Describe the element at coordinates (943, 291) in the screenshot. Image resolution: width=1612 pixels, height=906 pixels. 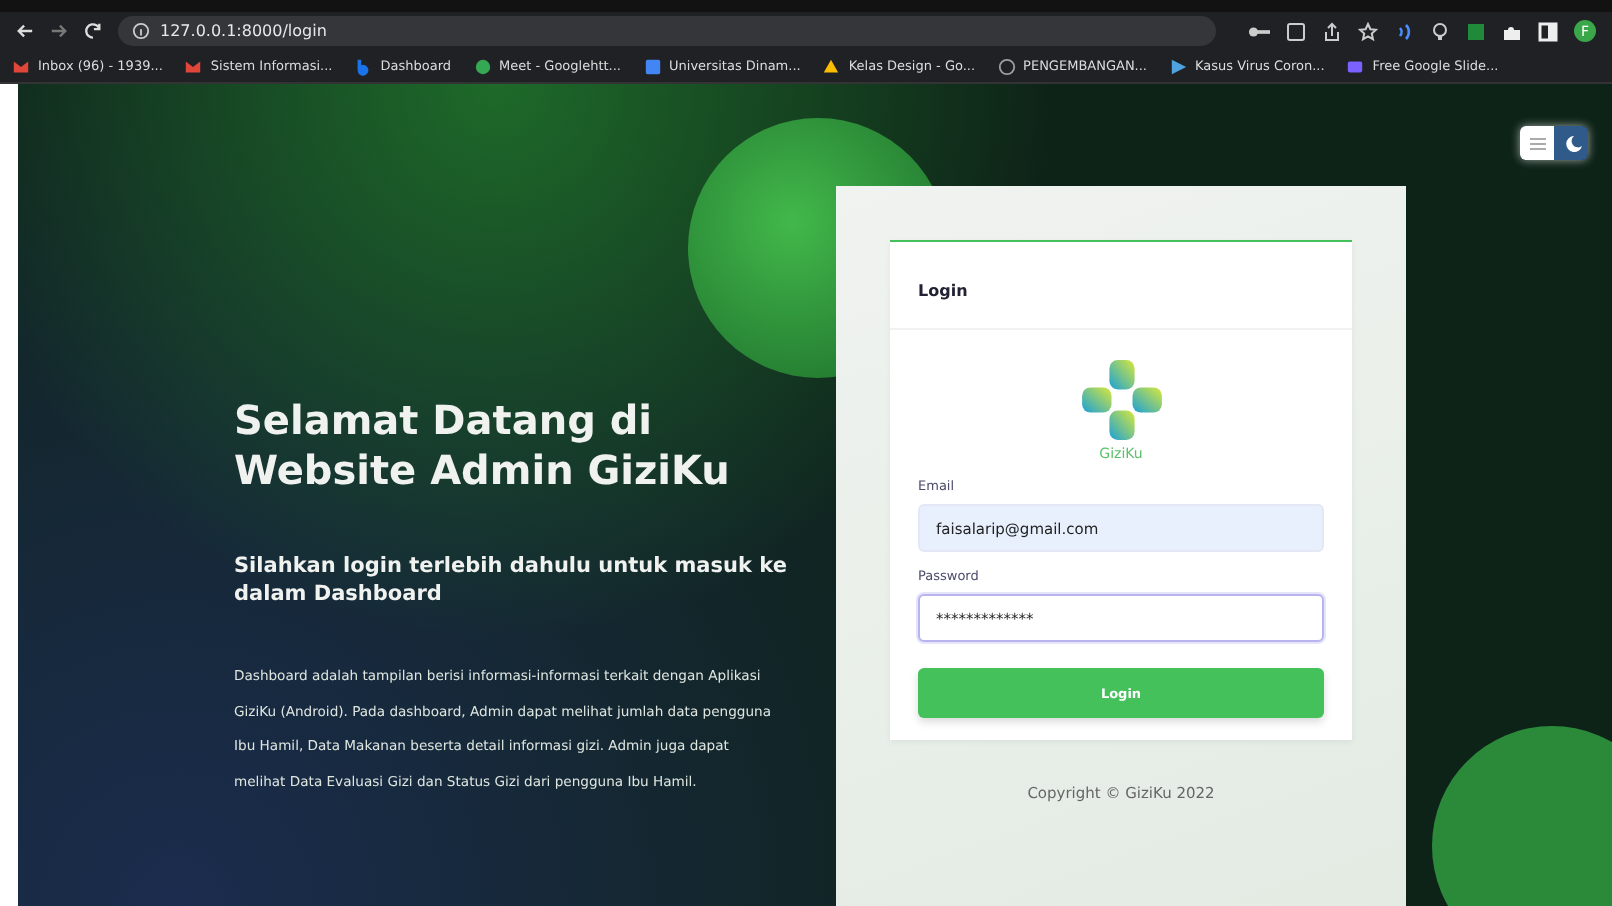
I see `card-title: Login` at that location.